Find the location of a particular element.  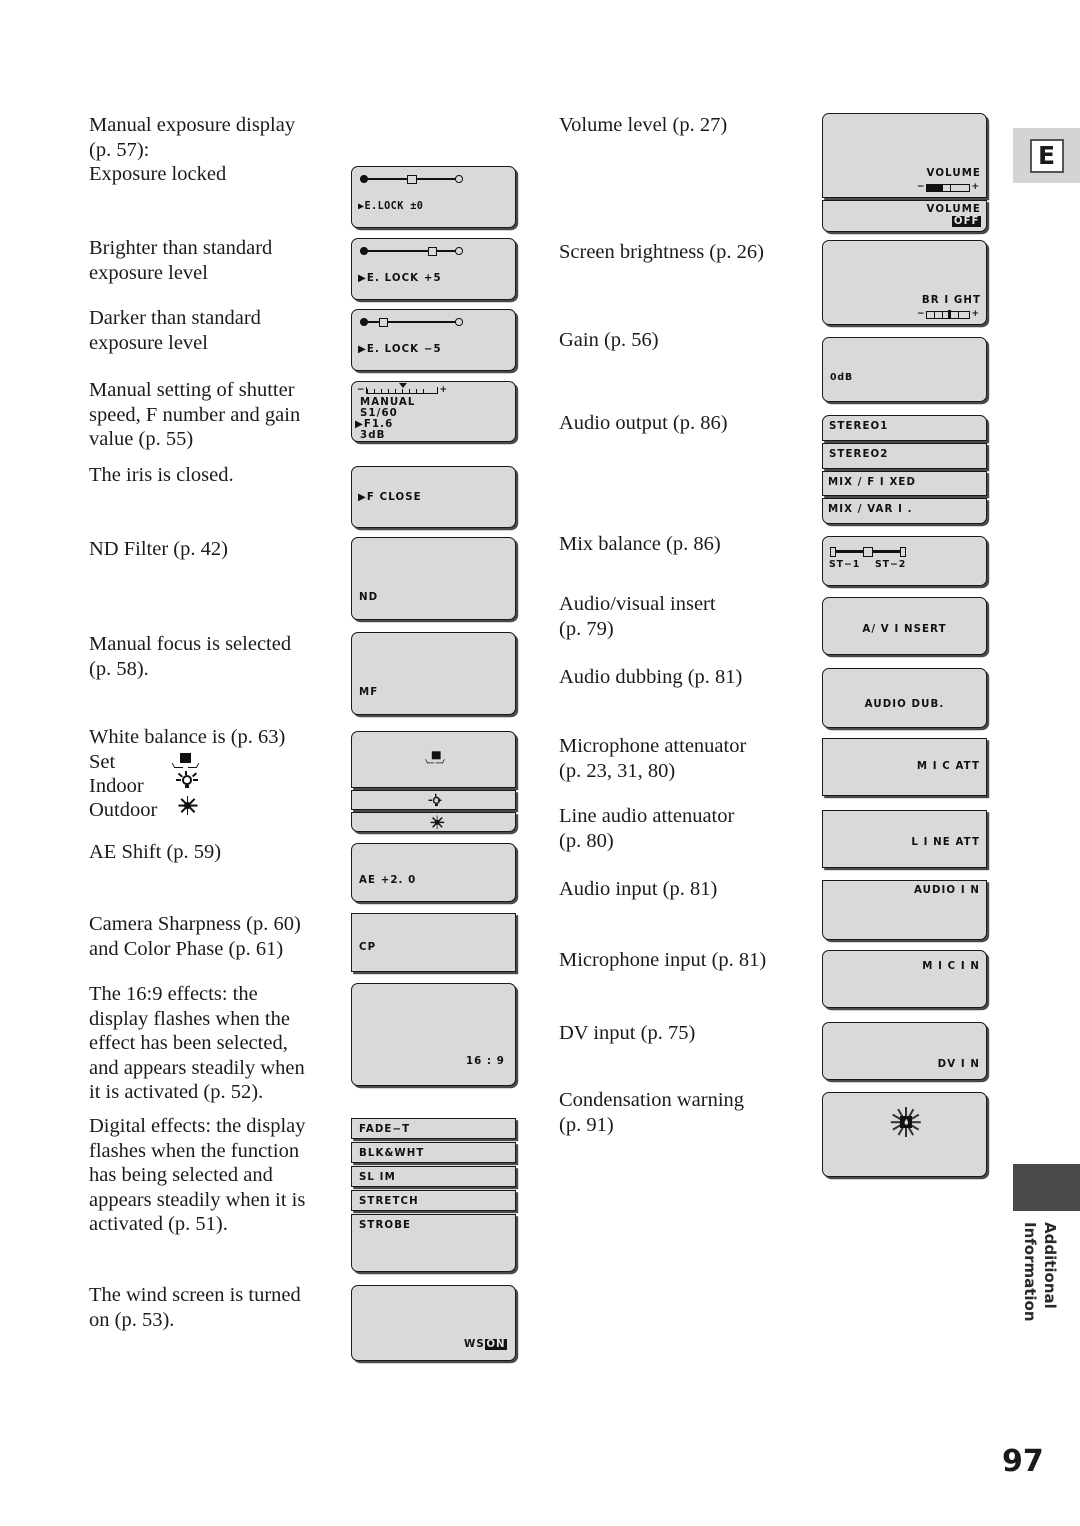

lcd-stereo1: STEREO1 is located at coordinates (904, 428).